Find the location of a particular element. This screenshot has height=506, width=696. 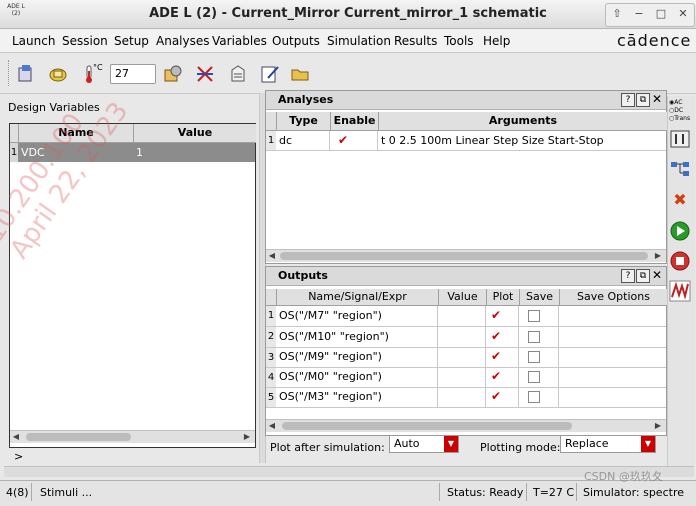

plotting-mode-value: Replace is located at coordinates (587, 443).